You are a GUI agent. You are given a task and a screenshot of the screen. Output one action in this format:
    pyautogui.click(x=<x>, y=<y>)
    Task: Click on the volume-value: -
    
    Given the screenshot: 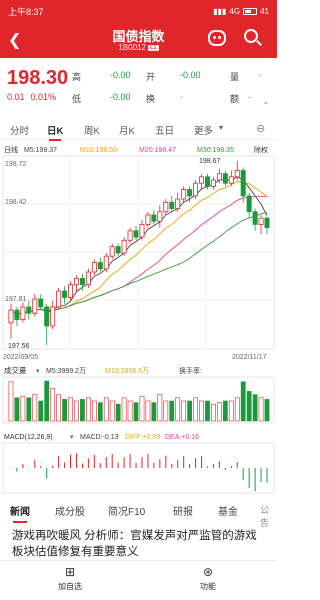 What is the action you would take?
    pyautogui.click(x=259, y=75)
    